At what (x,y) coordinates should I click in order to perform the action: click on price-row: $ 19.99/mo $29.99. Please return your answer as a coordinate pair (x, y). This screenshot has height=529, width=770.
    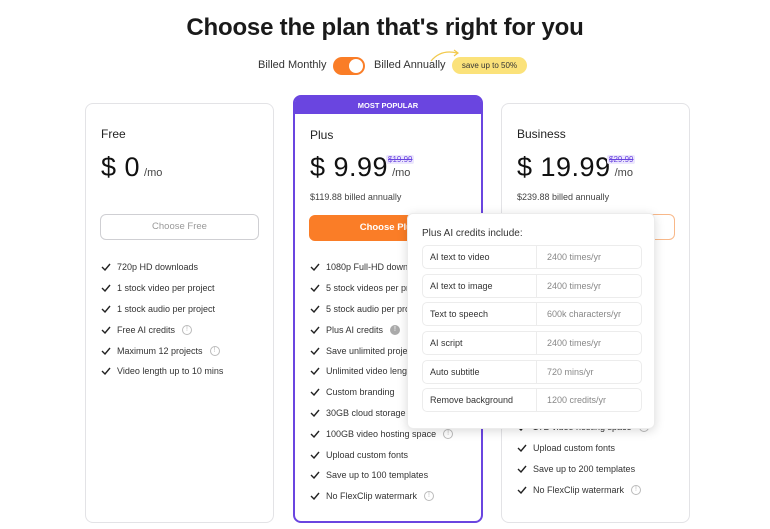
    Looking at the image, I should click on (576, 169).